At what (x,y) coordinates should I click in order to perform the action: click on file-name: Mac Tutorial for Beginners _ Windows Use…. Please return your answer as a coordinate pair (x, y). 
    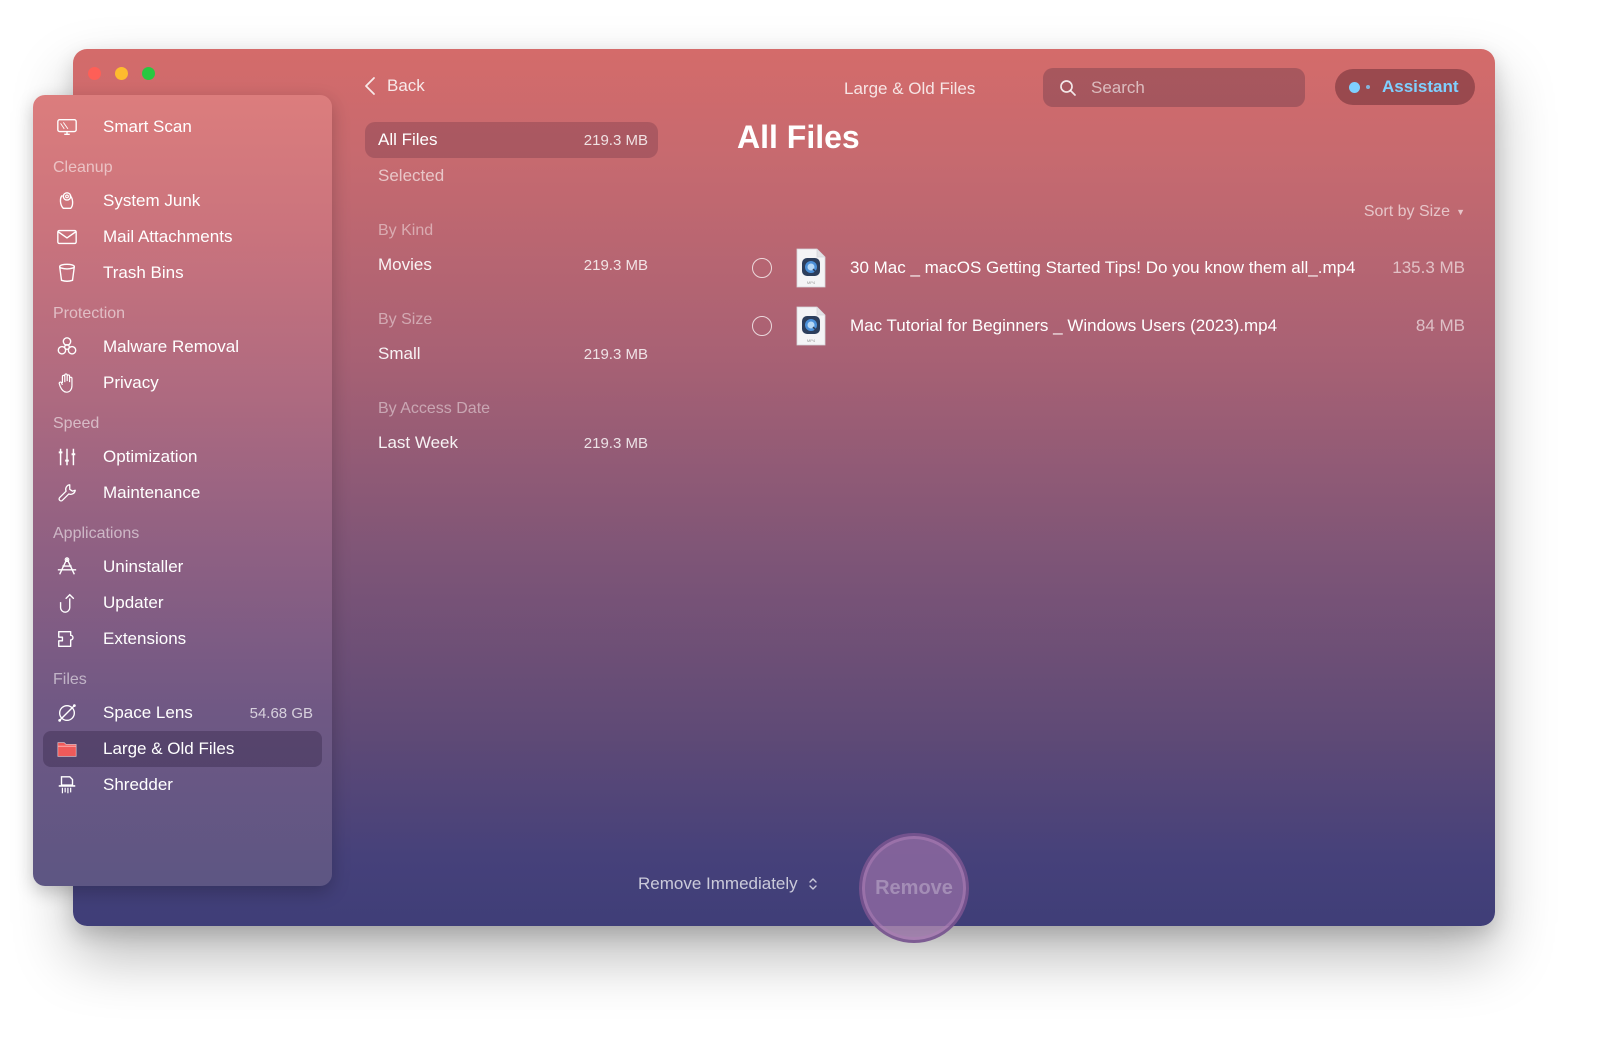
    Looking at the image, I should click on (1064, 325).